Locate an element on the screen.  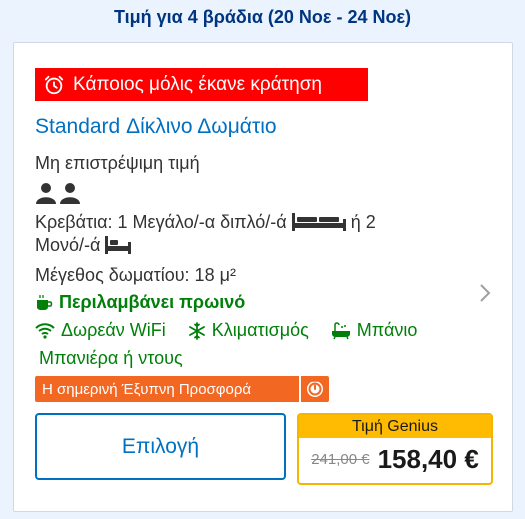
deal-timer-icon is located at coordinates (314, 389).